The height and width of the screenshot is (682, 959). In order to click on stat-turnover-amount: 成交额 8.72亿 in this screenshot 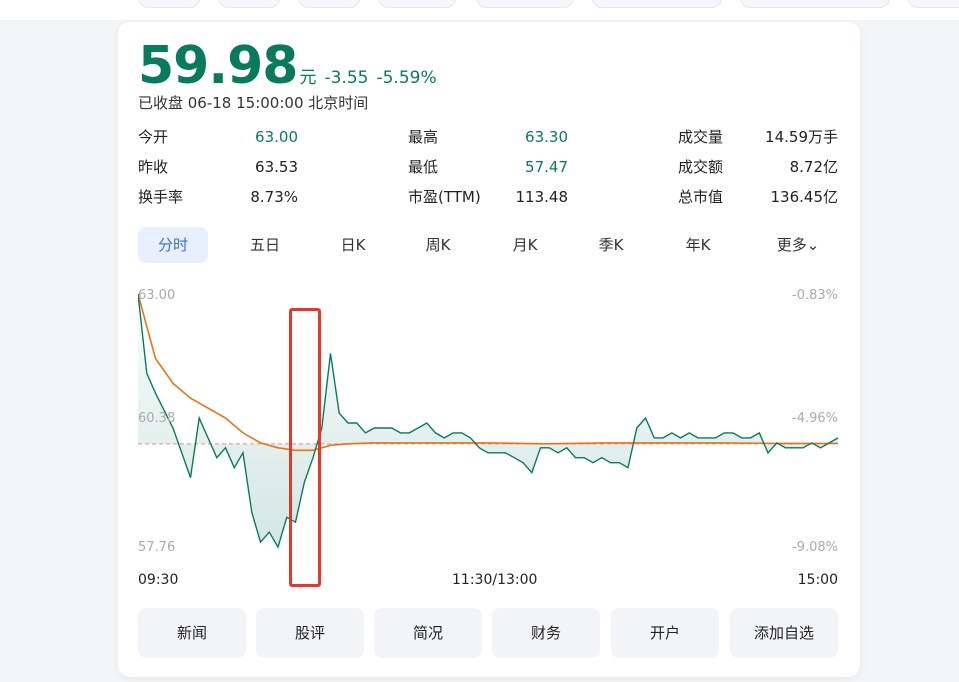, I will do `click(758, 167)`.